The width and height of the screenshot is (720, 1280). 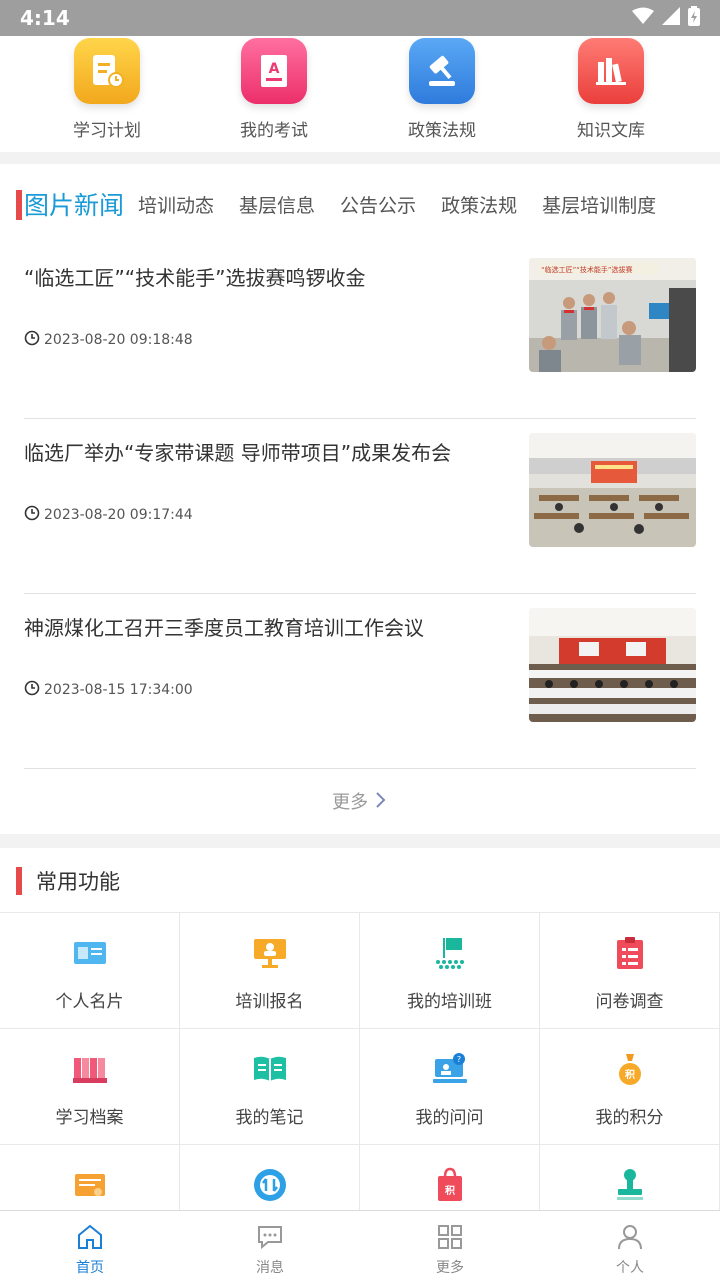 What do you see at coordinates (45, 18) in the screenshot?
I see `status-time: 4:14` at bounding box center [45, 18].